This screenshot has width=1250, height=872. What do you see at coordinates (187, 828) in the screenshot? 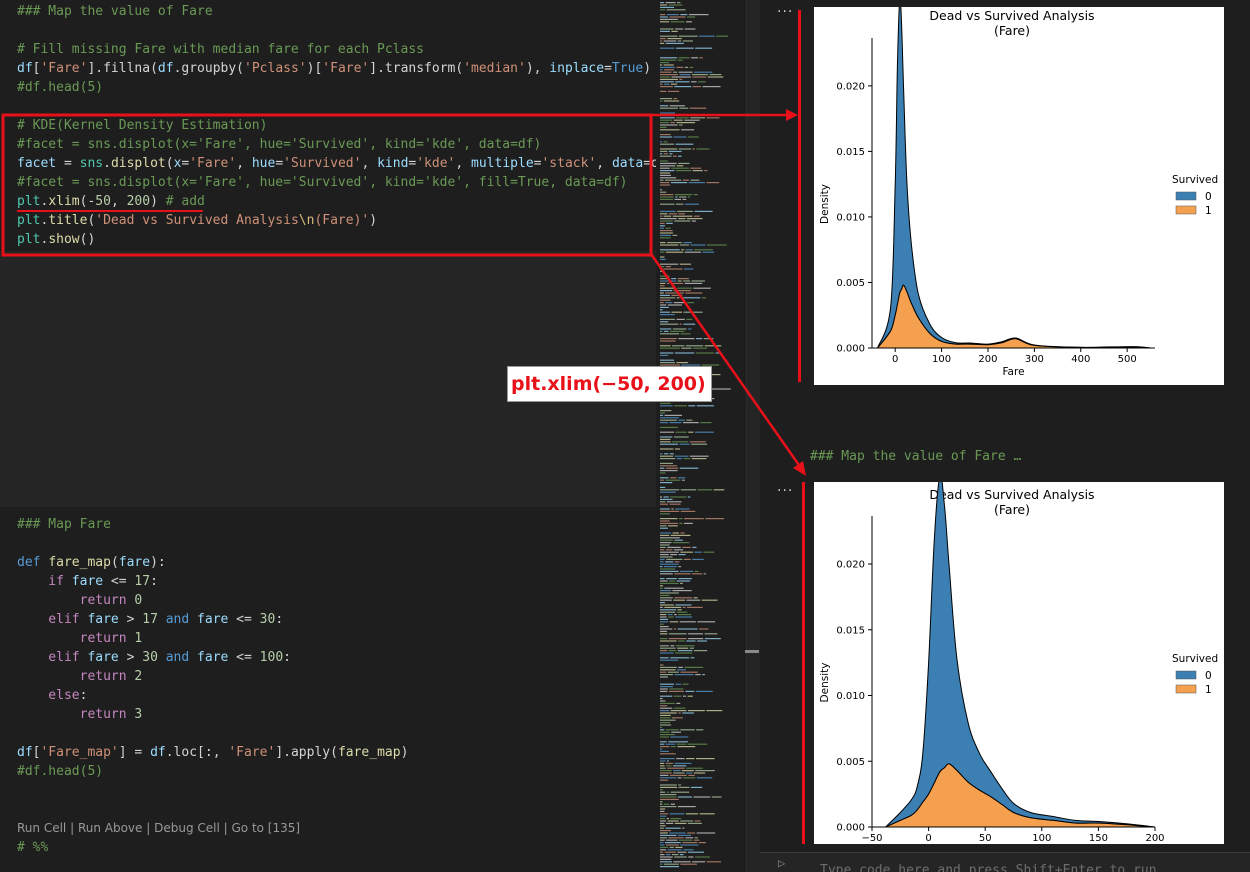
I see `debug-cell-link: Debug Cell` at bounding box center [187, 828].